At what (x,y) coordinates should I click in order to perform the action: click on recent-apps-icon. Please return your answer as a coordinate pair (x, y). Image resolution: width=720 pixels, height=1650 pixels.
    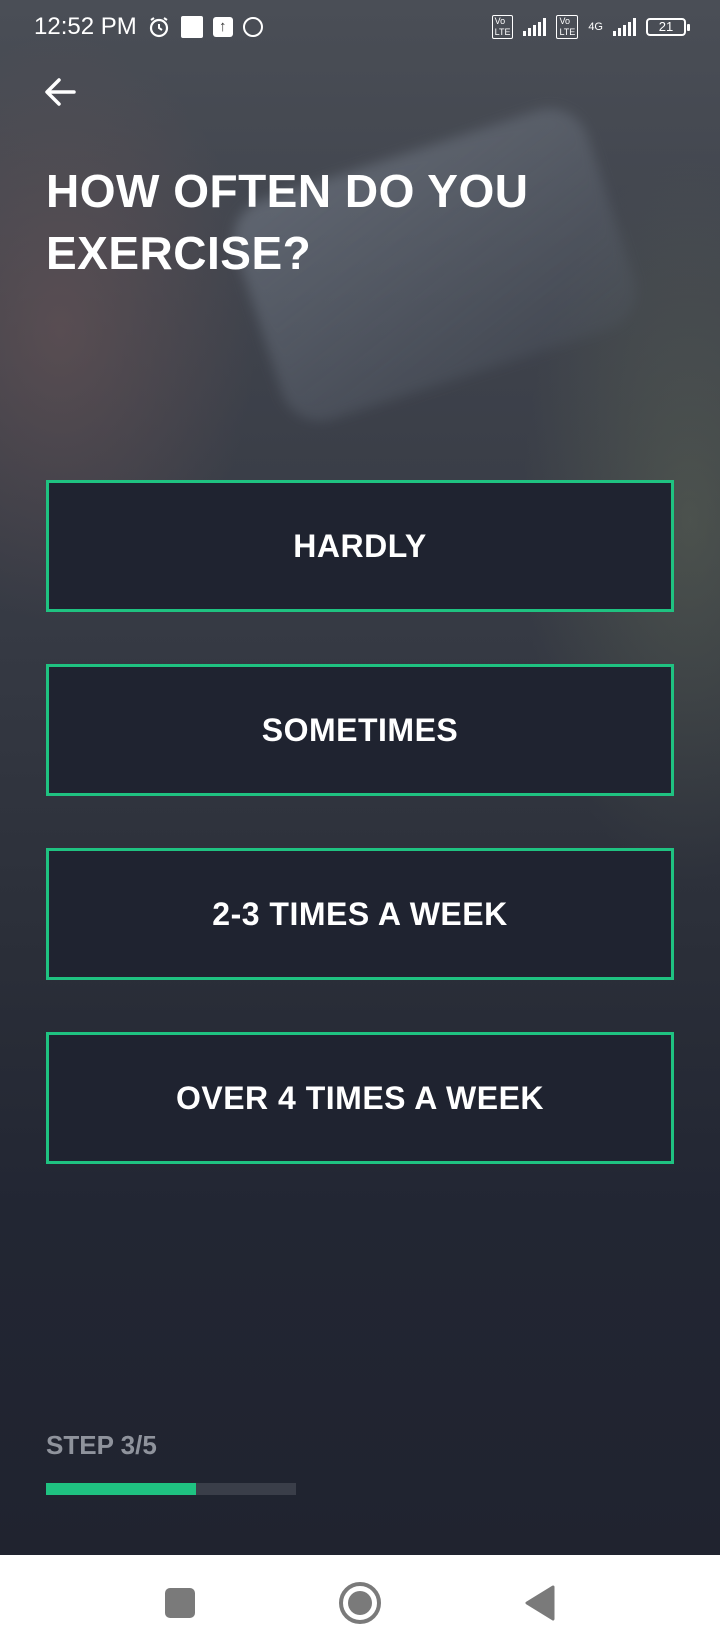
    Looking at the image, I should click on (180, 1602).